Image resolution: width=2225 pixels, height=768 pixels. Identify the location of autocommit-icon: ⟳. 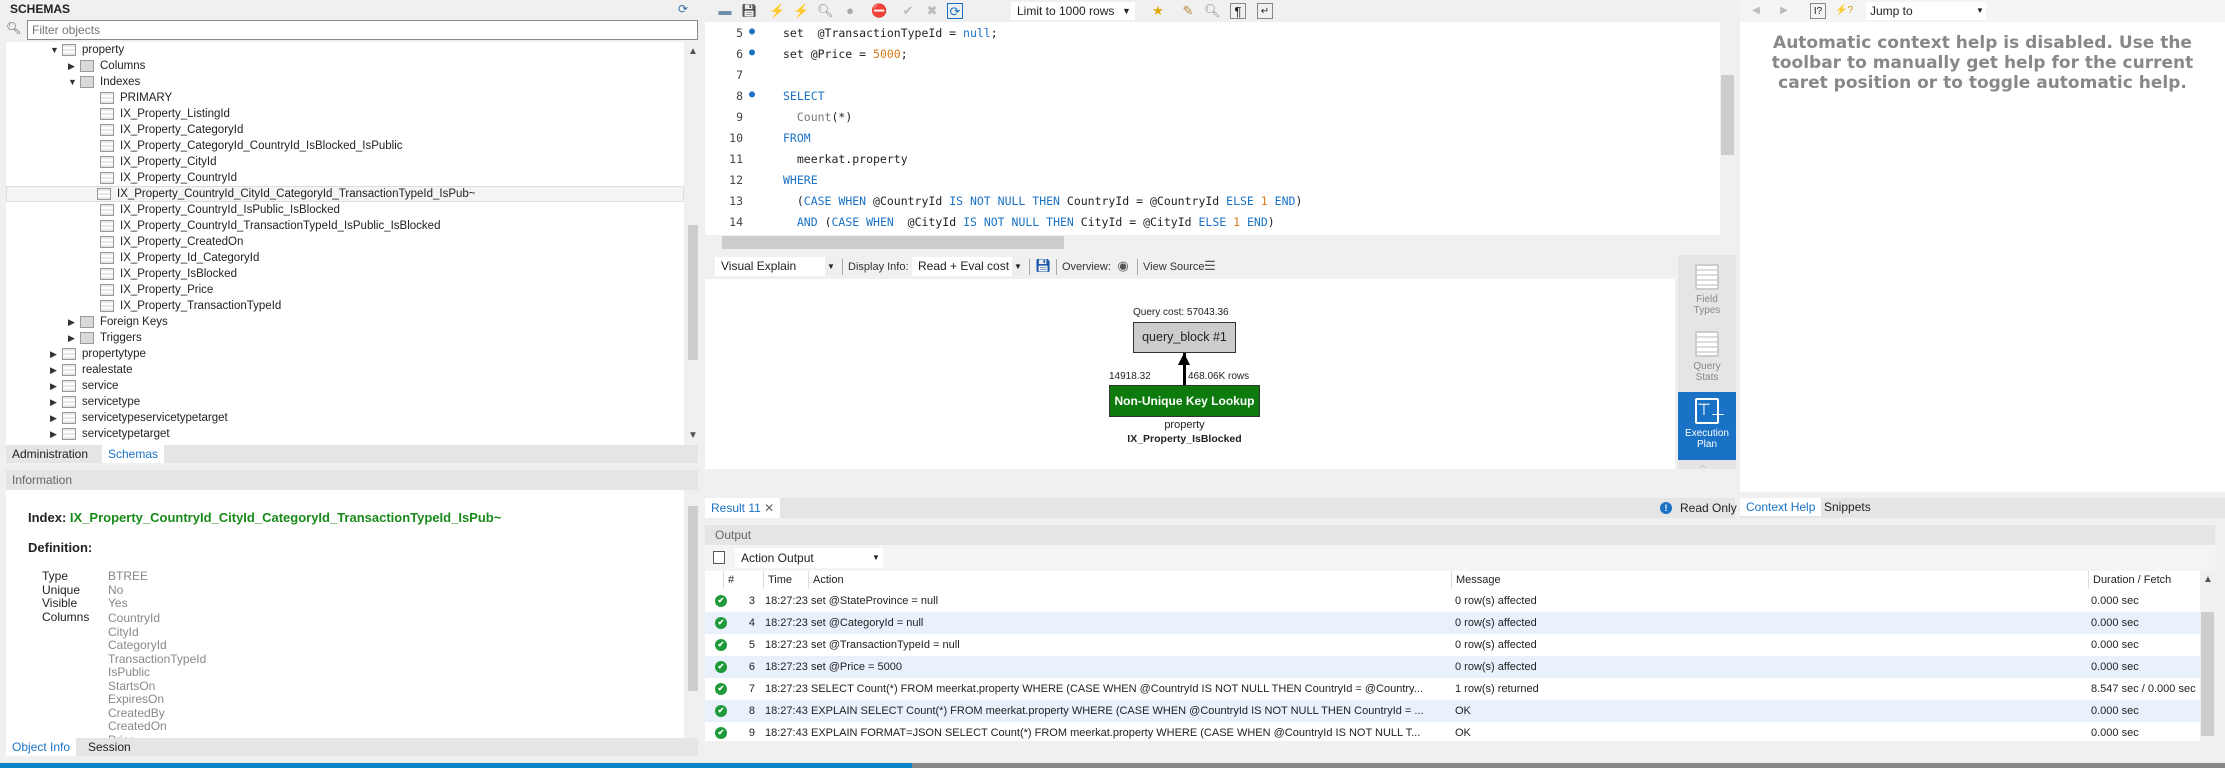
(955, 11).